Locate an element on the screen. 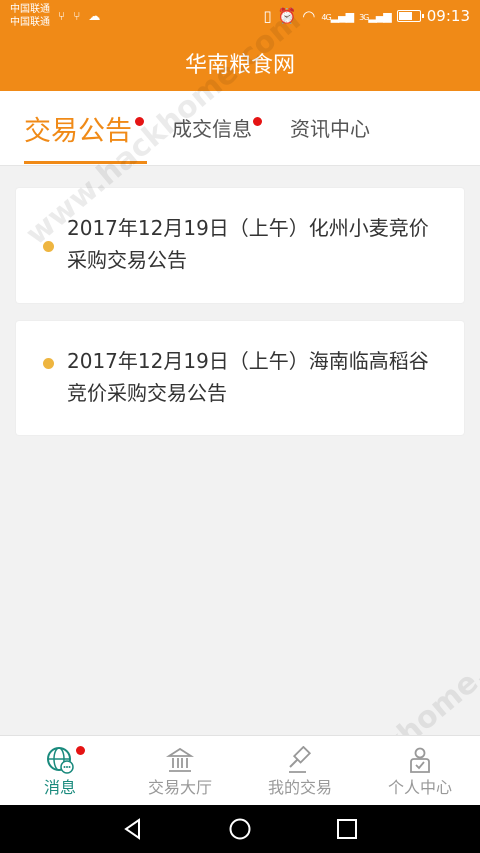  clock: 09:13 is located at coordinates (448, 16).